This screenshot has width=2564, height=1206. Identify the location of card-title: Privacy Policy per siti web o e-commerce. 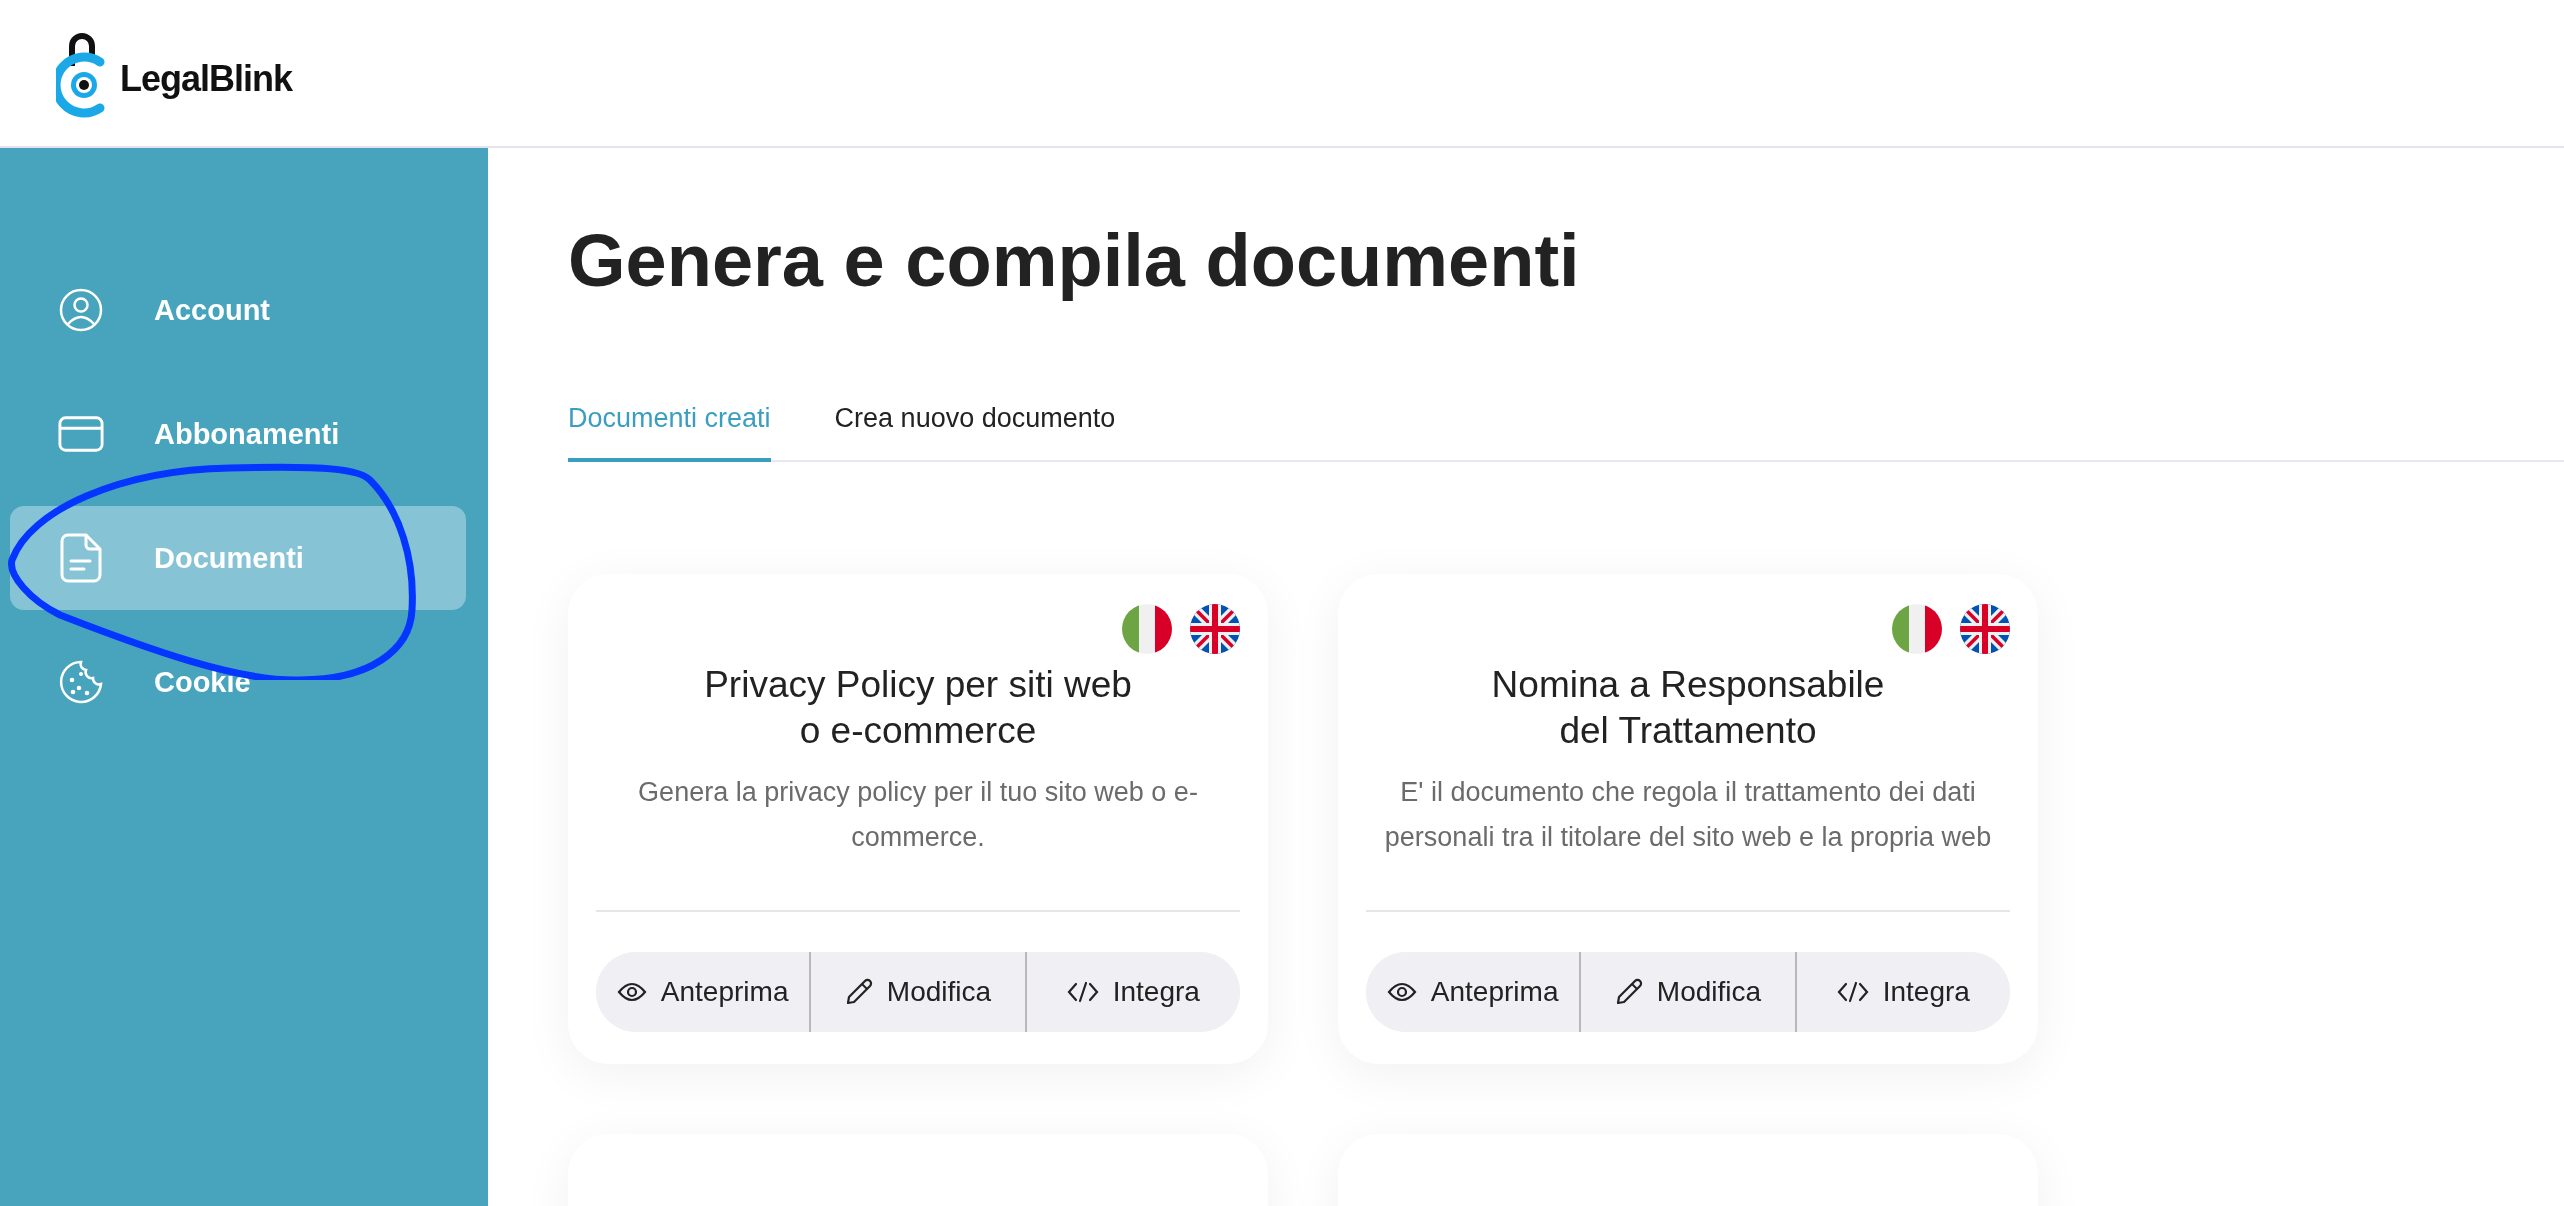
(918, 708).